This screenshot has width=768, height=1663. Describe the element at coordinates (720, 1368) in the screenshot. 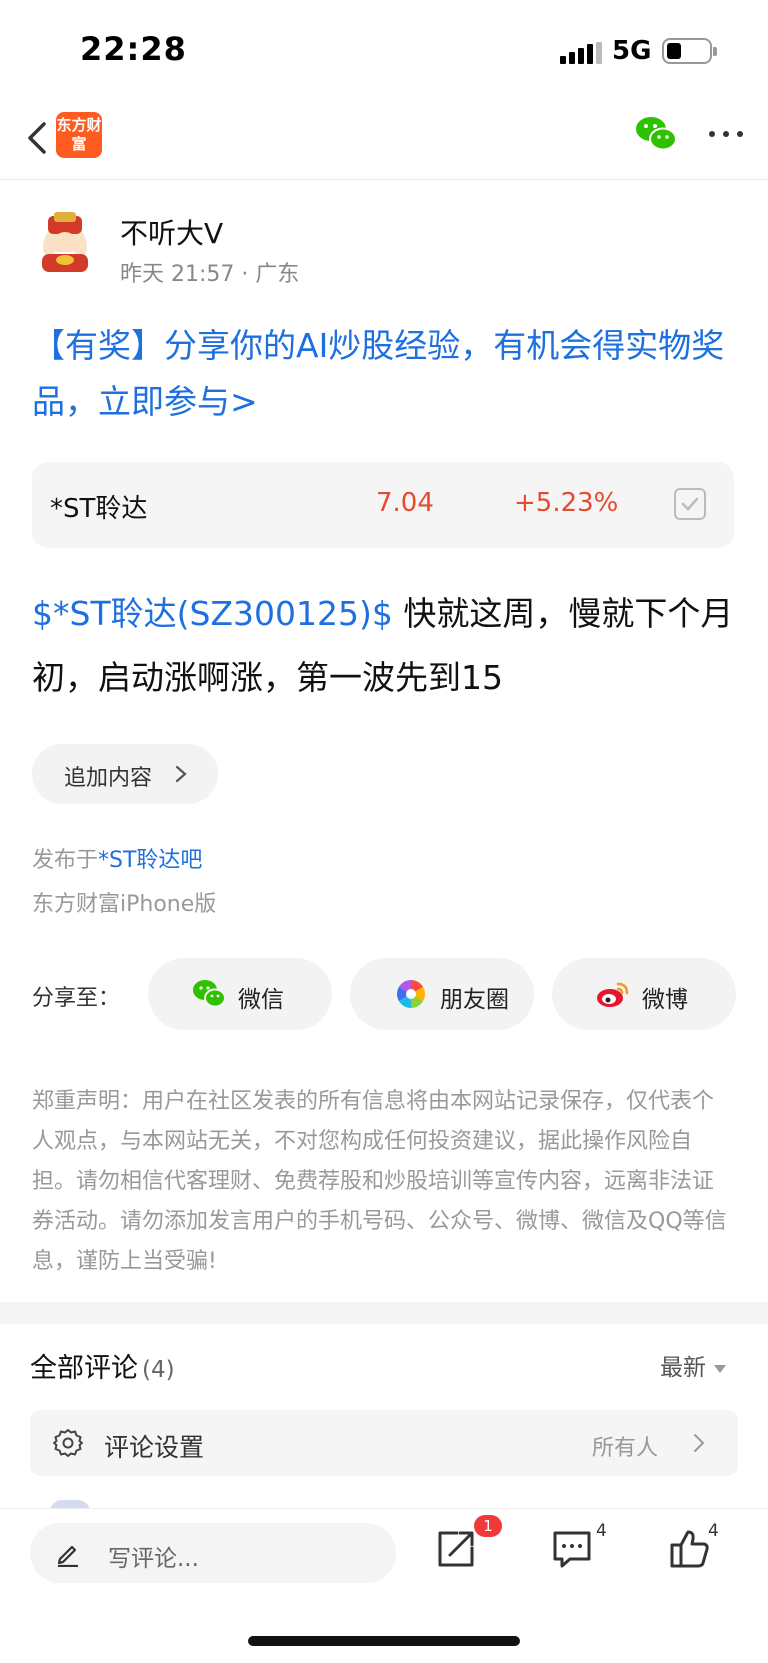

I see `caret-down-icon` at that location.